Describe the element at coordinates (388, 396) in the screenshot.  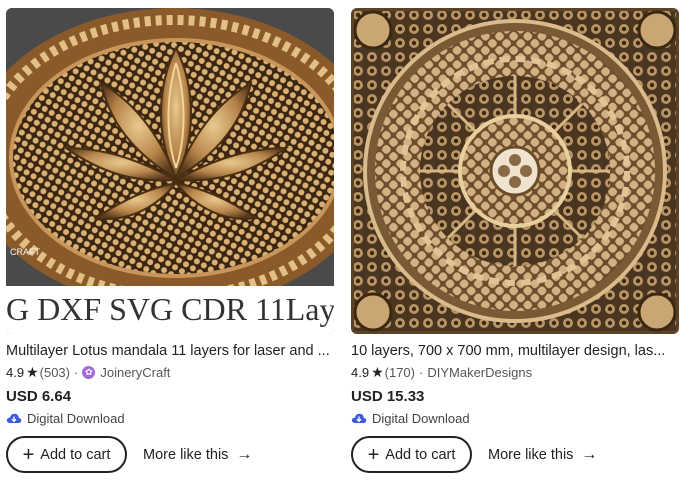
I see `product-price: USD 15.33` at that location.